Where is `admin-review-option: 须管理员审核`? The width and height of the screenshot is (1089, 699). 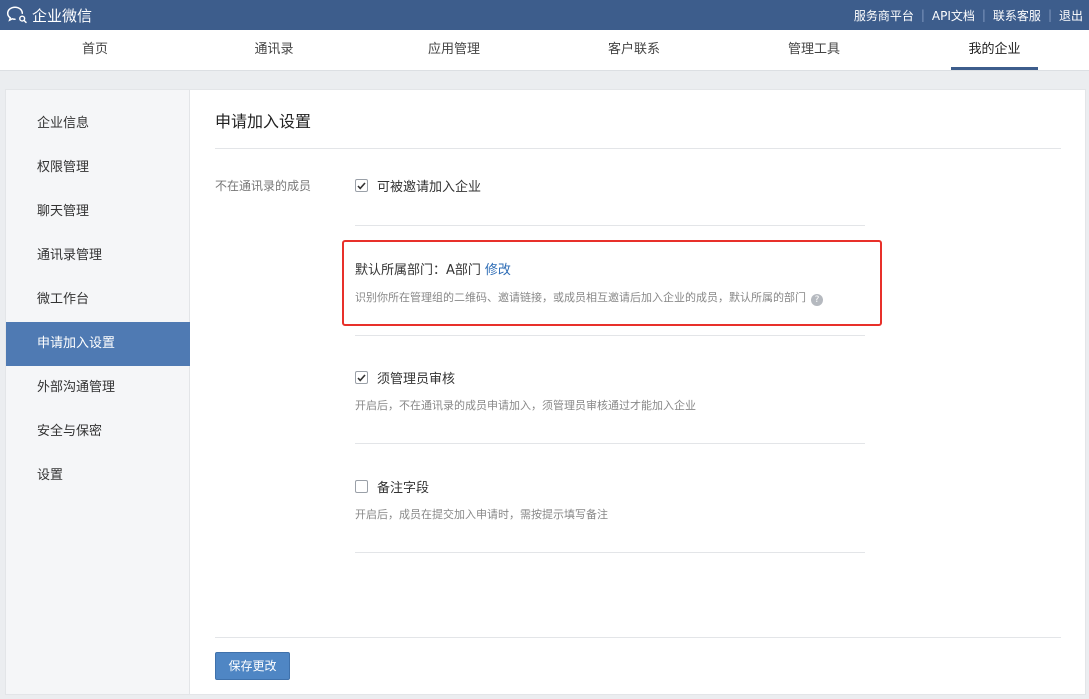
admin-review-option: 须管理员审核 is located at coordinates (405, 377).